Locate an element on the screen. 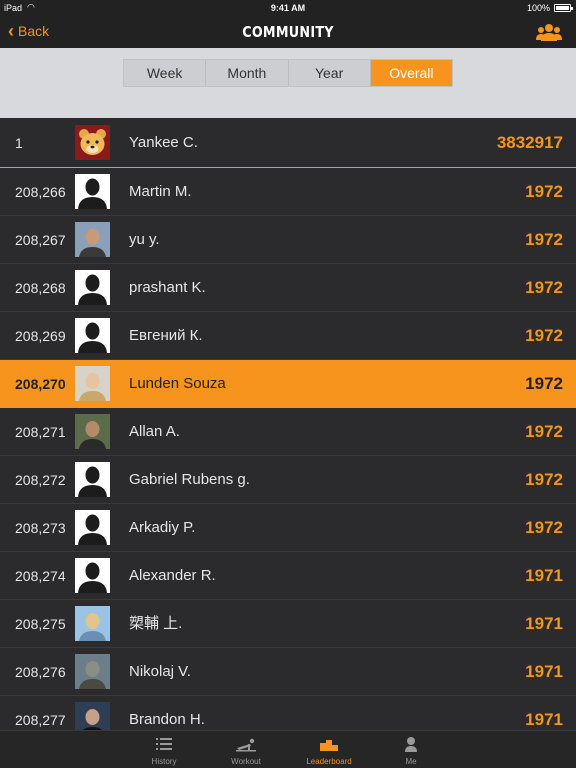  status-bar: iPad ◠ 9:41 AM 100% is located at coordinates (288, 8).